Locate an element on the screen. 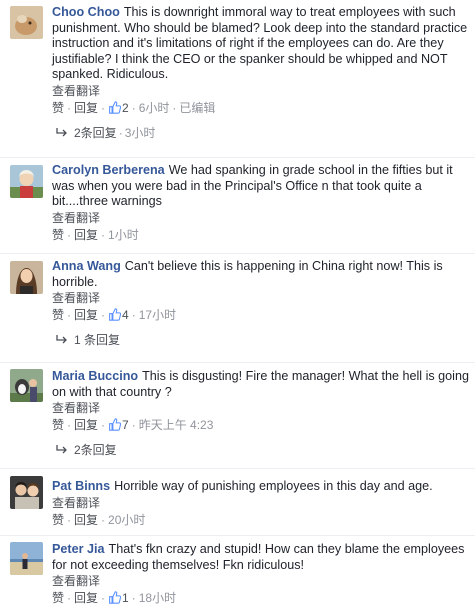 This screenshot has height=616, width=475. comment-author: Pat Binns is located at coordinates (81, 486).